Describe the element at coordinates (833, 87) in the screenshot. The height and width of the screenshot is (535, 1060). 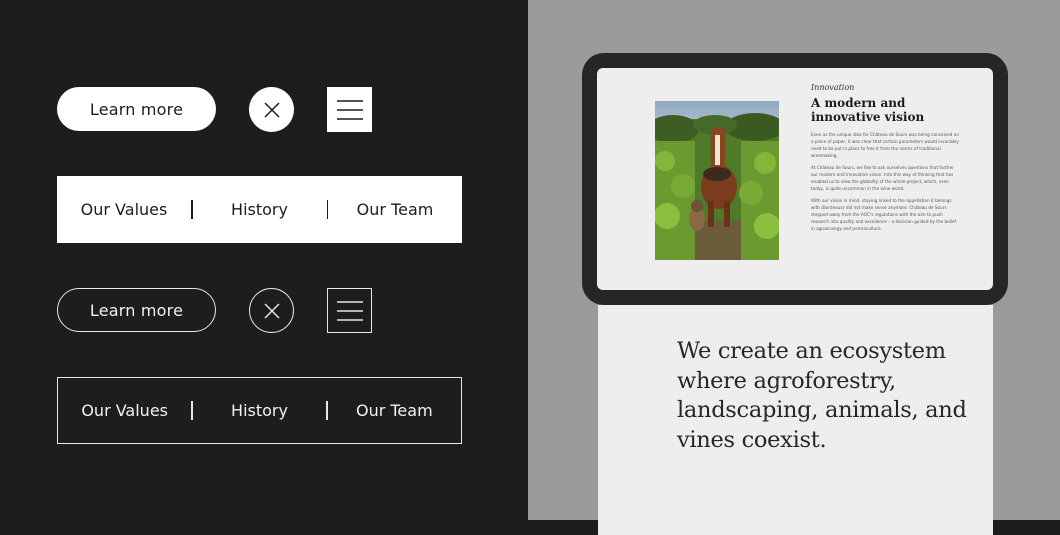
I see `article-eyebrow: Innovation` at that location.